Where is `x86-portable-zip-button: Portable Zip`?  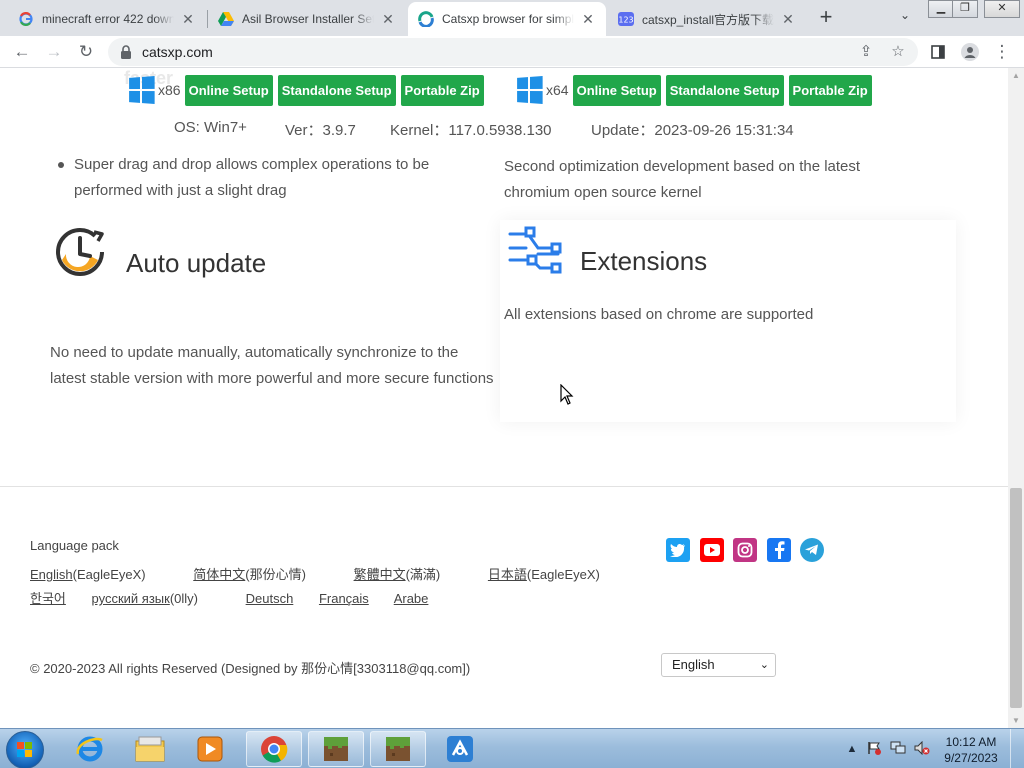
x86-portable-zip-button: Portable Zip is located at coordinates (442, 90).